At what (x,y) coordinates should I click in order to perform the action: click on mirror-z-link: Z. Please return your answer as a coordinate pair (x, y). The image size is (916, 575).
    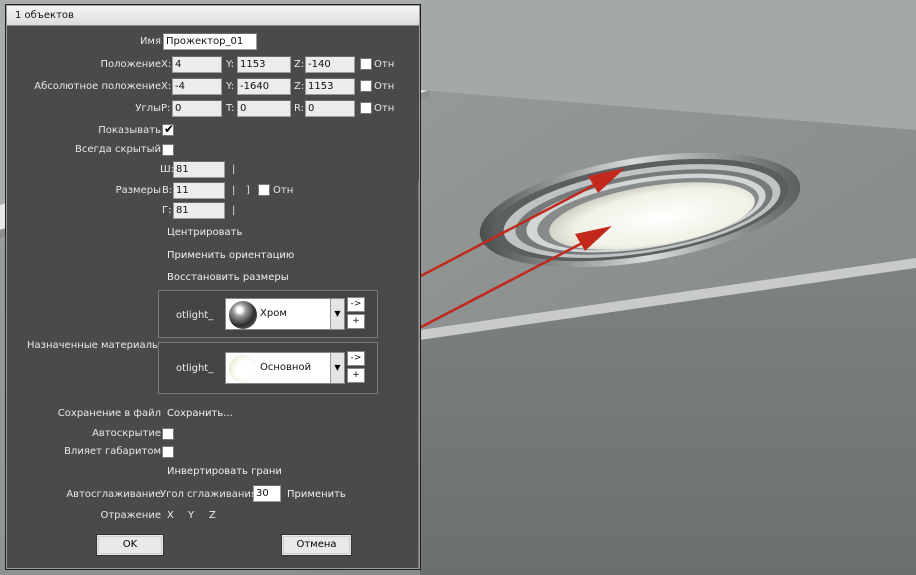
    Looking at the image, I should click on (212, 516).